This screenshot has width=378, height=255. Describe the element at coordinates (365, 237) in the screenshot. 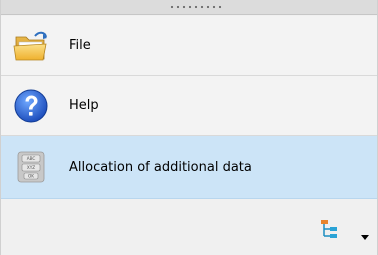

I see `dropdown-arrow-icon` at that location.